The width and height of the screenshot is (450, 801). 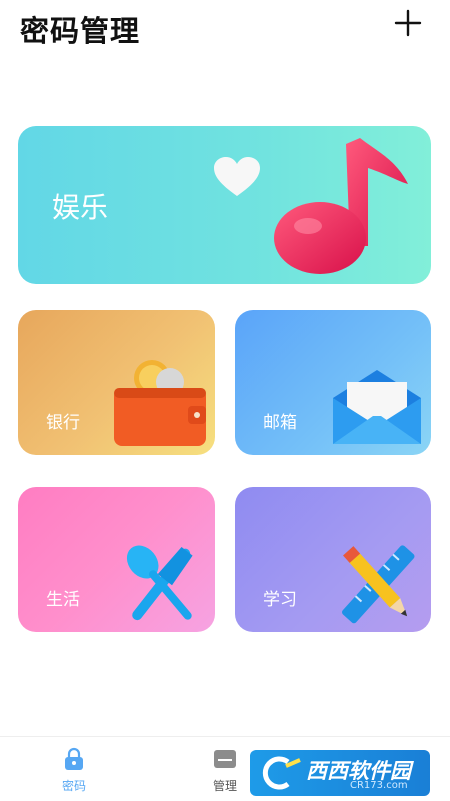 I want to click on tab-password: 密码, so click(x=74, y=769).